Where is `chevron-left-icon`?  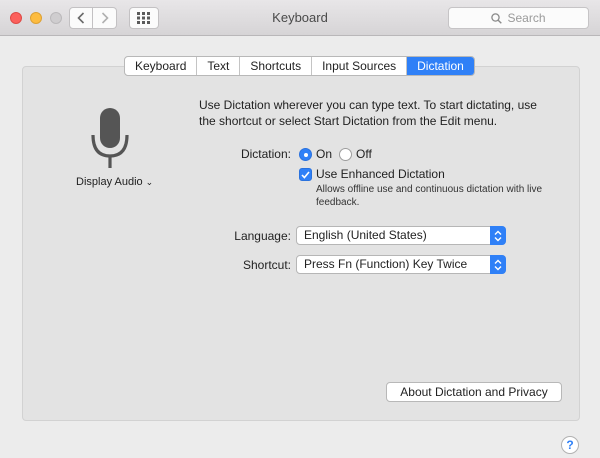 chevron-left-icon is located at coordinates (81, 18).